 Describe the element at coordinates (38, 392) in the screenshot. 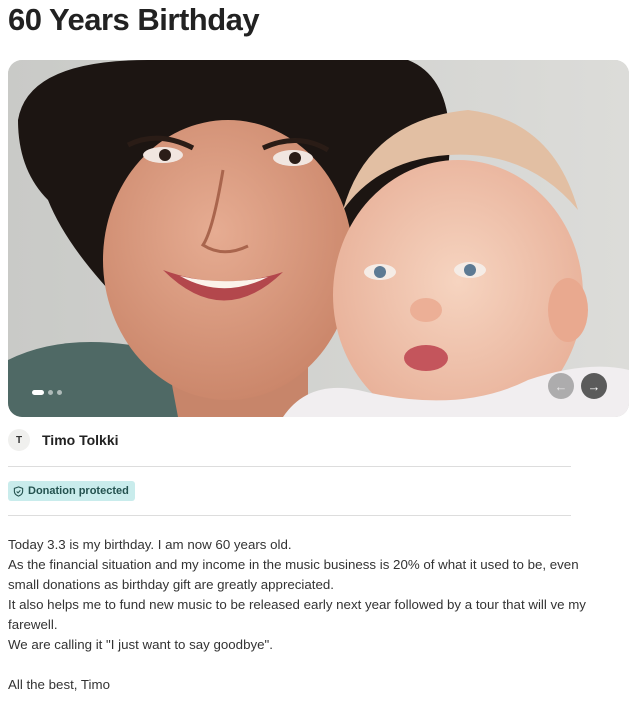

I see `carousel-dot-active` at that location.